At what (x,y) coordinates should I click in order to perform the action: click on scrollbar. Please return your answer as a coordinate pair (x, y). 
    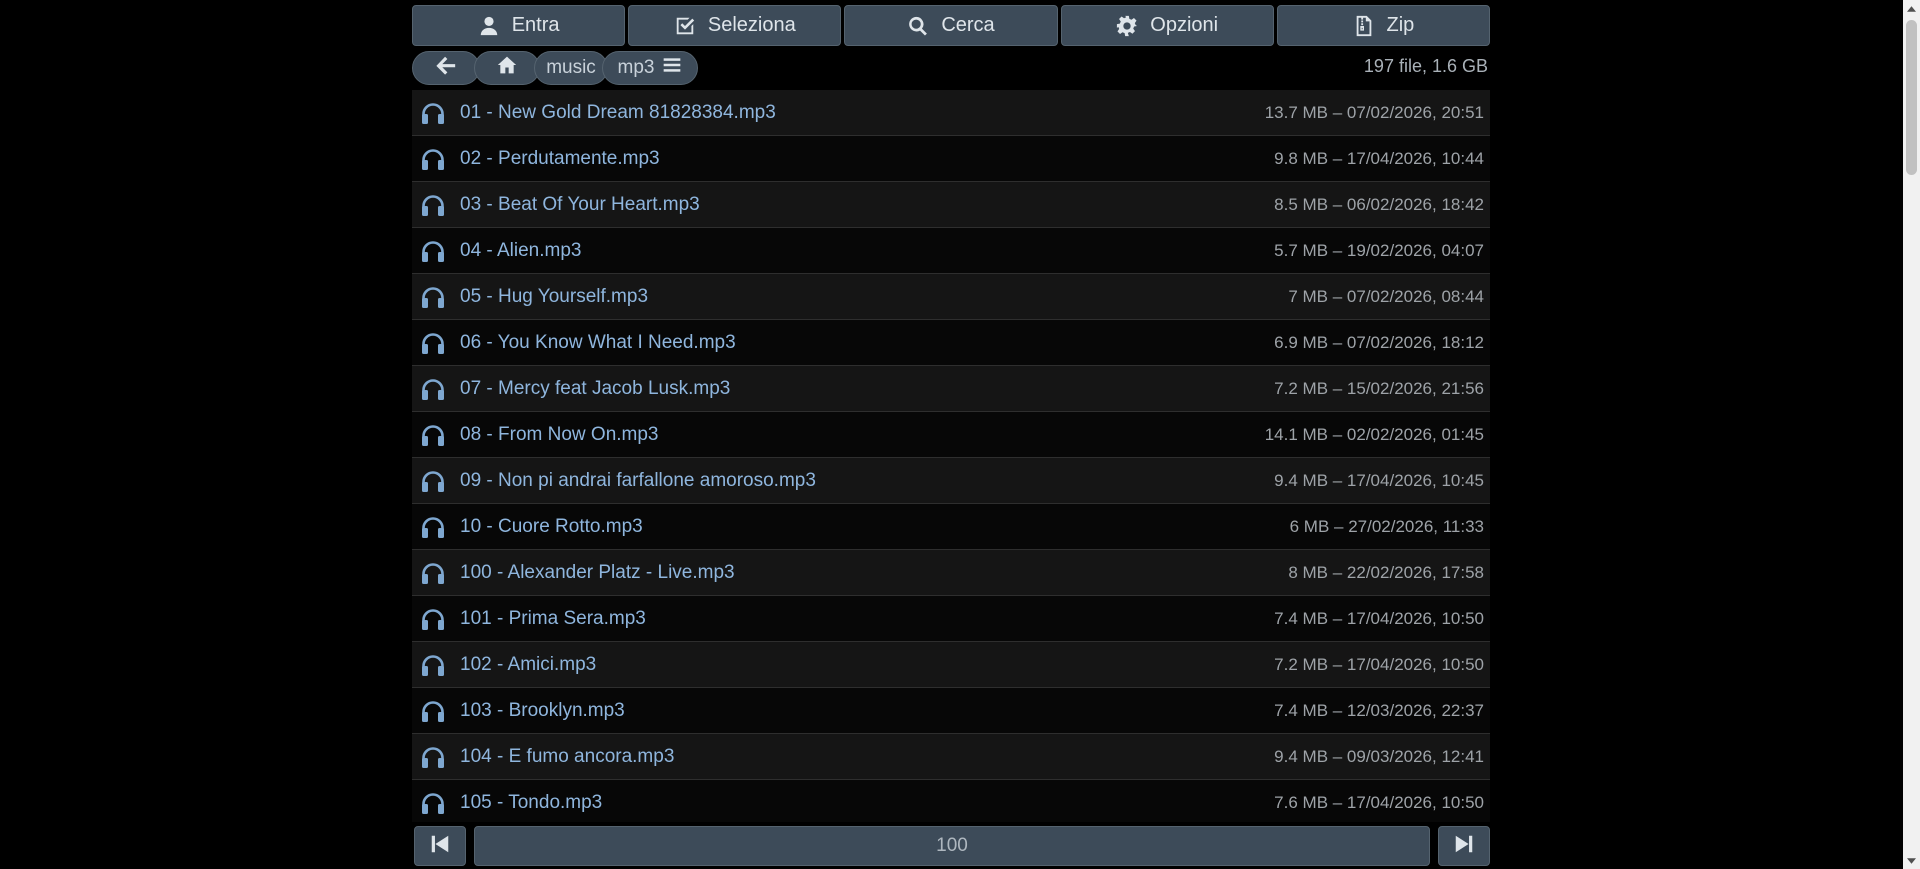
    Looking at the image, I should click on (1911, 434).